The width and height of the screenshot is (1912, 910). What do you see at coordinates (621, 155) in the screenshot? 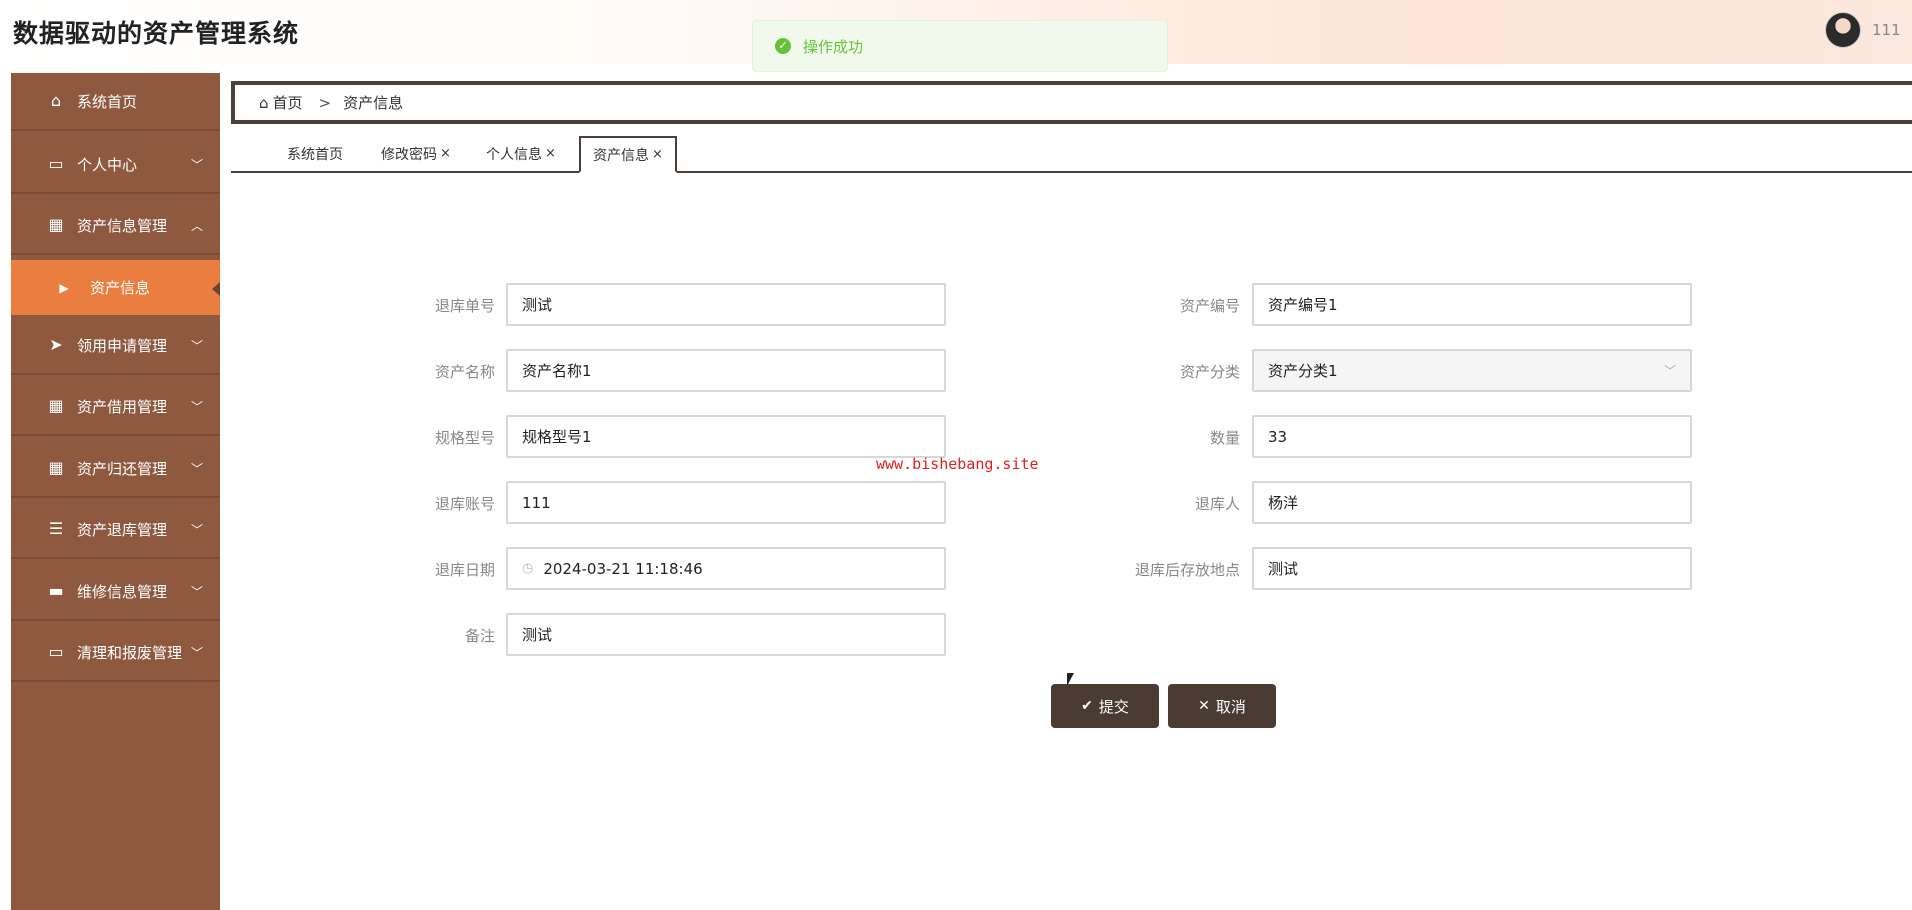
I see `tab-label: 资产信息` at bounding box center [621, 155].